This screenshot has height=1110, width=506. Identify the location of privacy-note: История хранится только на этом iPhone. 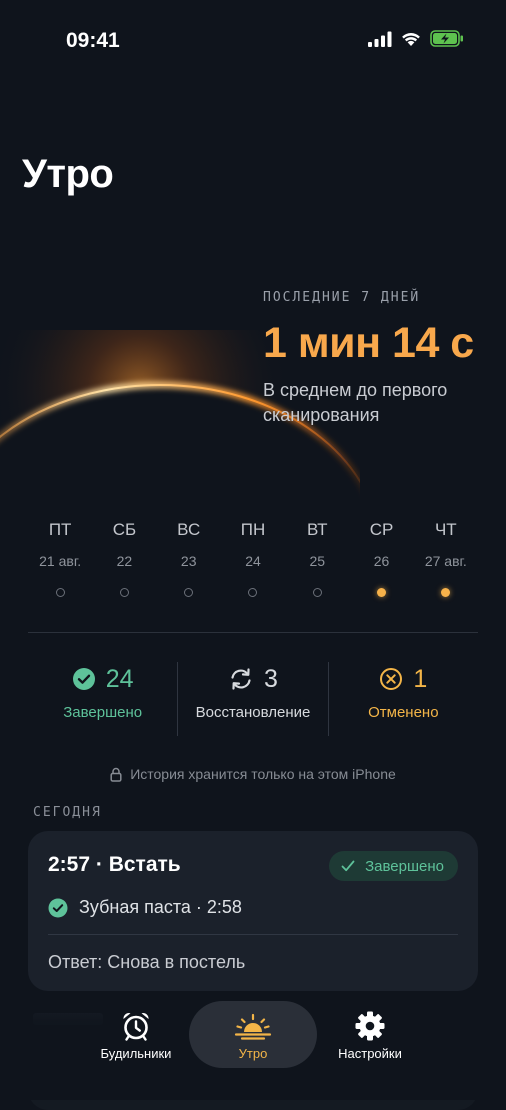
(253, 774).